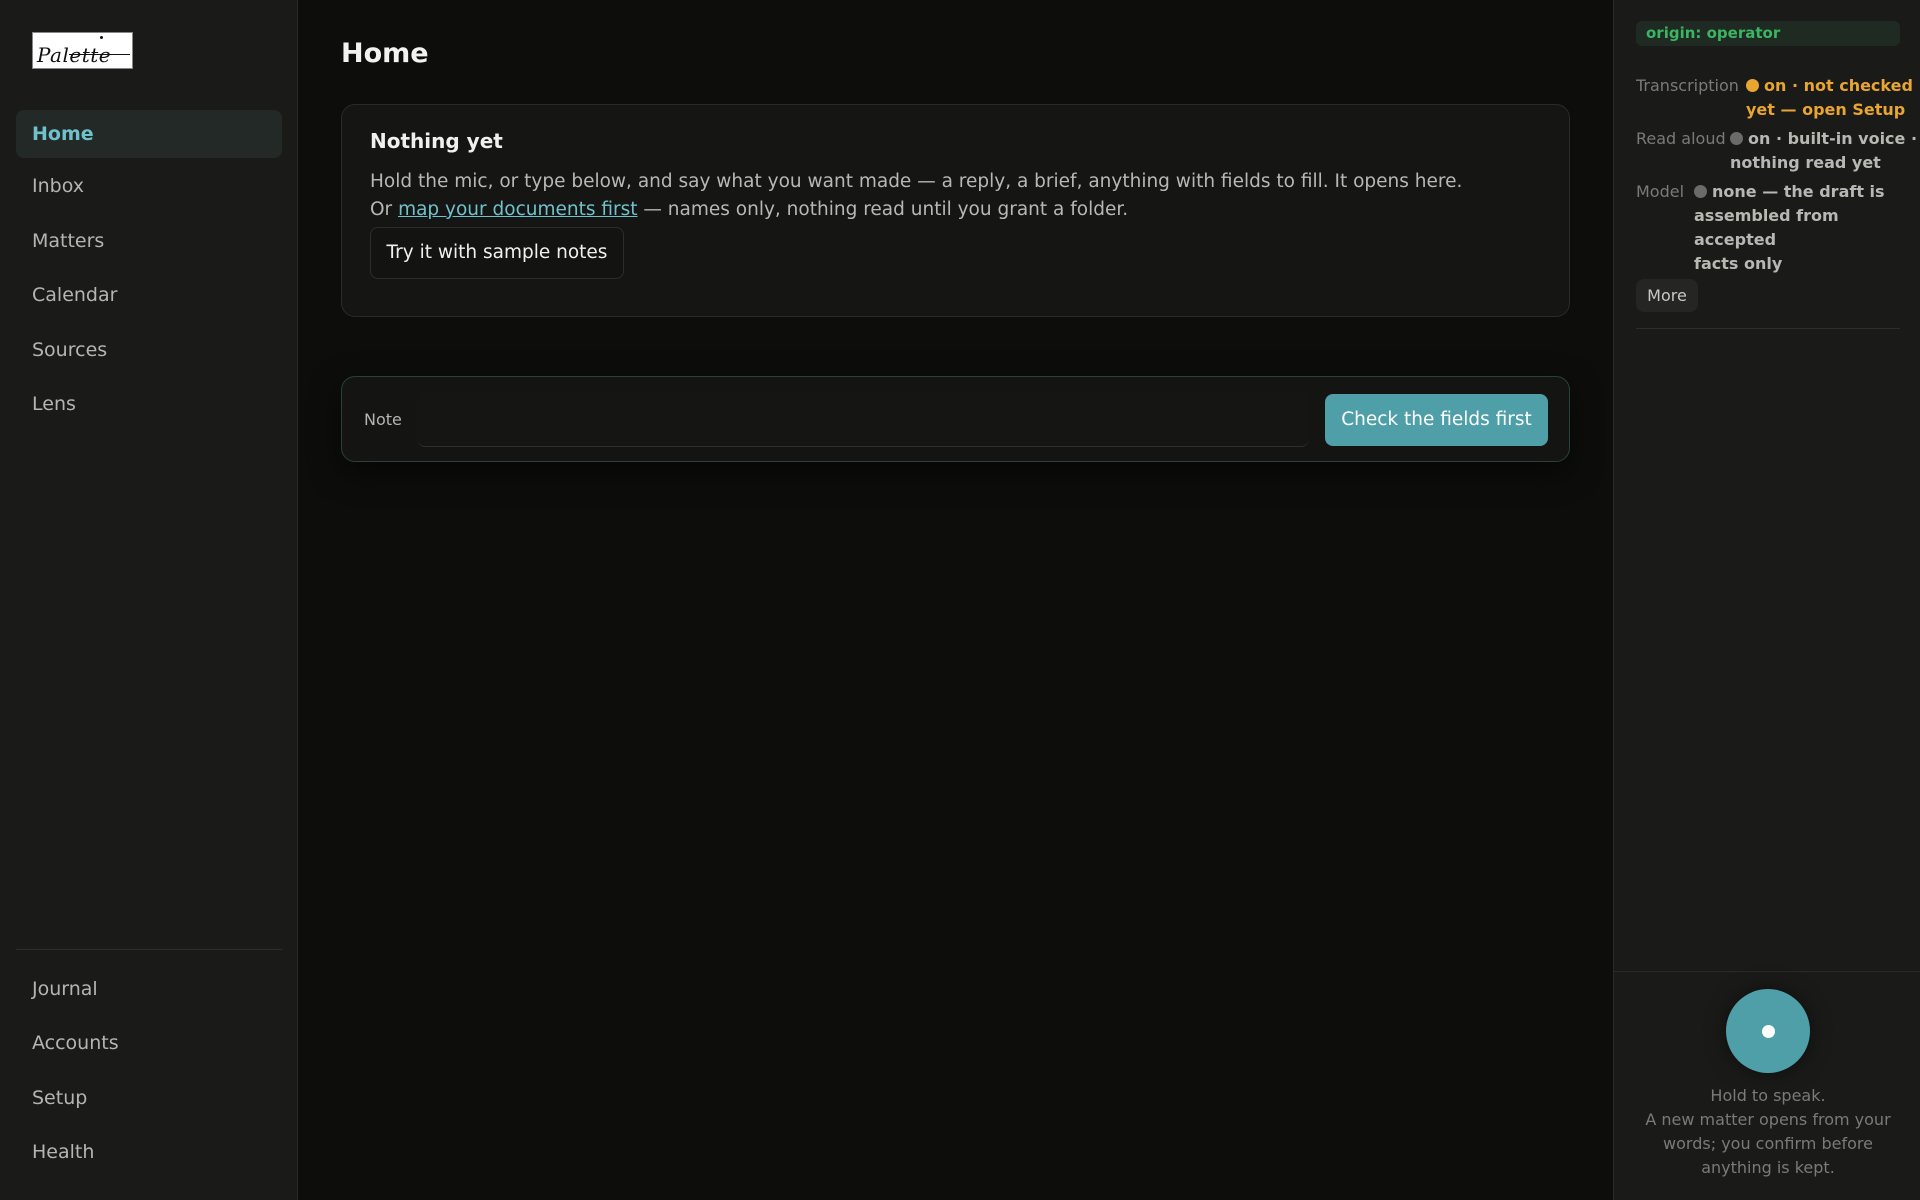 The width and height of the screenshot is (1920, 1200). What do you see at coordinates (1768, 1167) in the screenshot?
I see `hold-desc-line3: anything is kept.` at bounding box center [1768, 1167].